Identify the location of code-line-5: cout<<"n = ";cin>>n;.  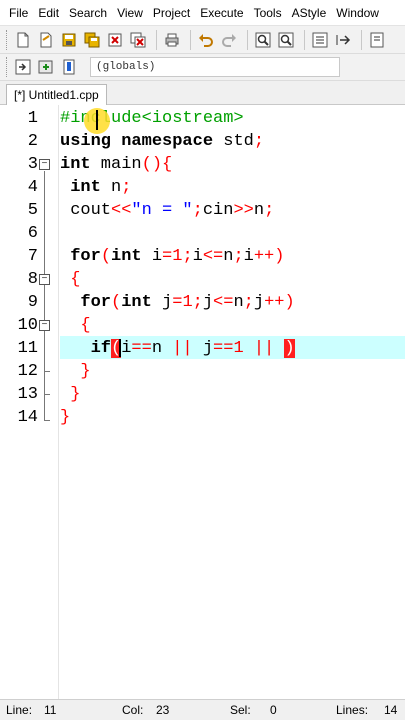
(172, 210).